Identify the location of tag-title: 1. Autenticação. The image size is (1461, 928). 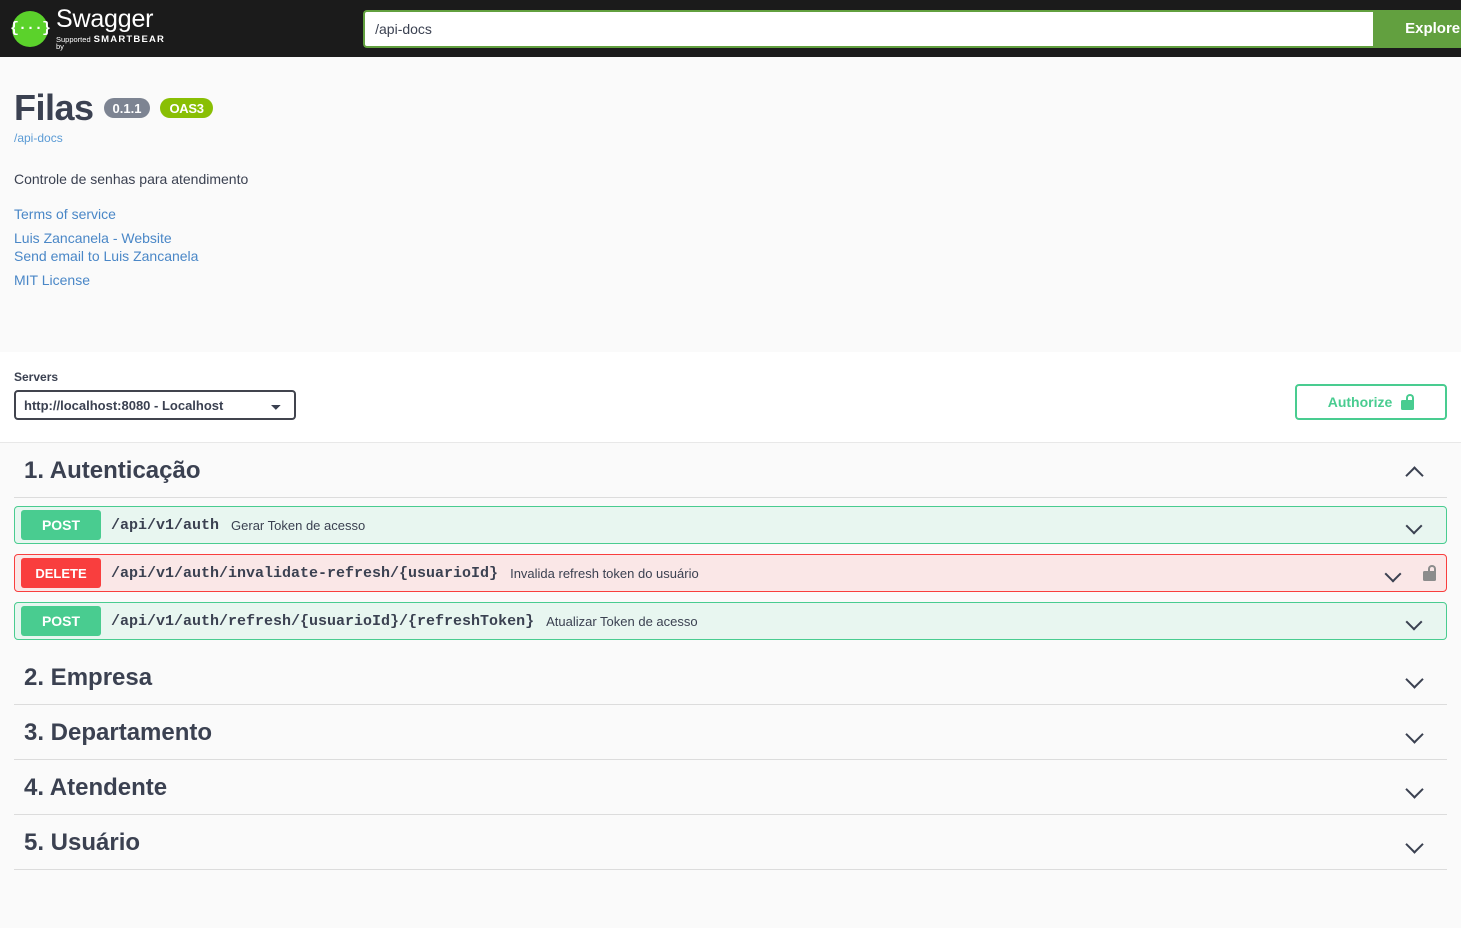
(112, 470).